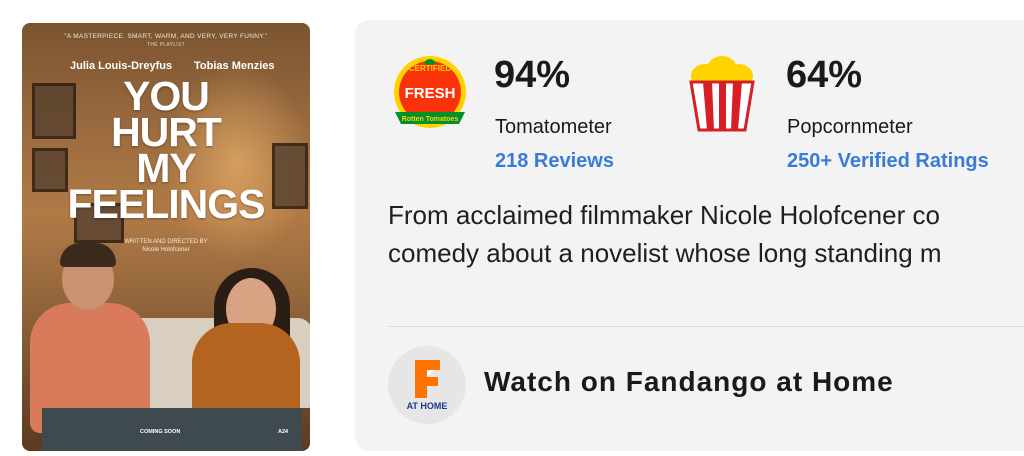 The image size is (1024, 456). What do you see at coordinates (160, 432) in the screenshot?
I see `poster-coming-soon: COMING SOON` at bounding box center [160, 432].